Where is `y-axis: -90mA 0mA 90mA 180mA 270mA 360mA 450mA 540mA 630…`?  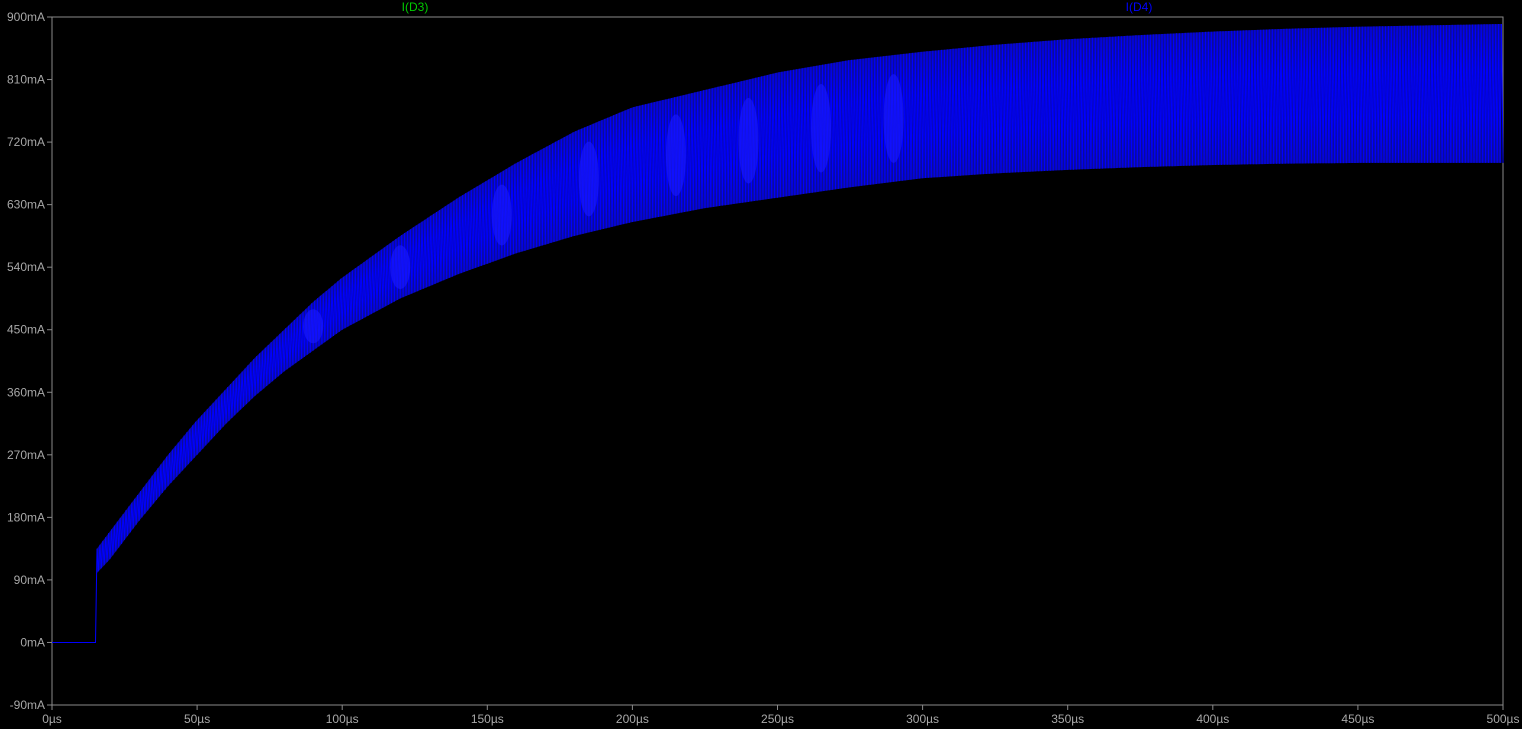
y-axis: -90mA 0mA 90mA 180mA 270mA 360mA 450mA 540mA 630… is located at coordinates (29, 361).